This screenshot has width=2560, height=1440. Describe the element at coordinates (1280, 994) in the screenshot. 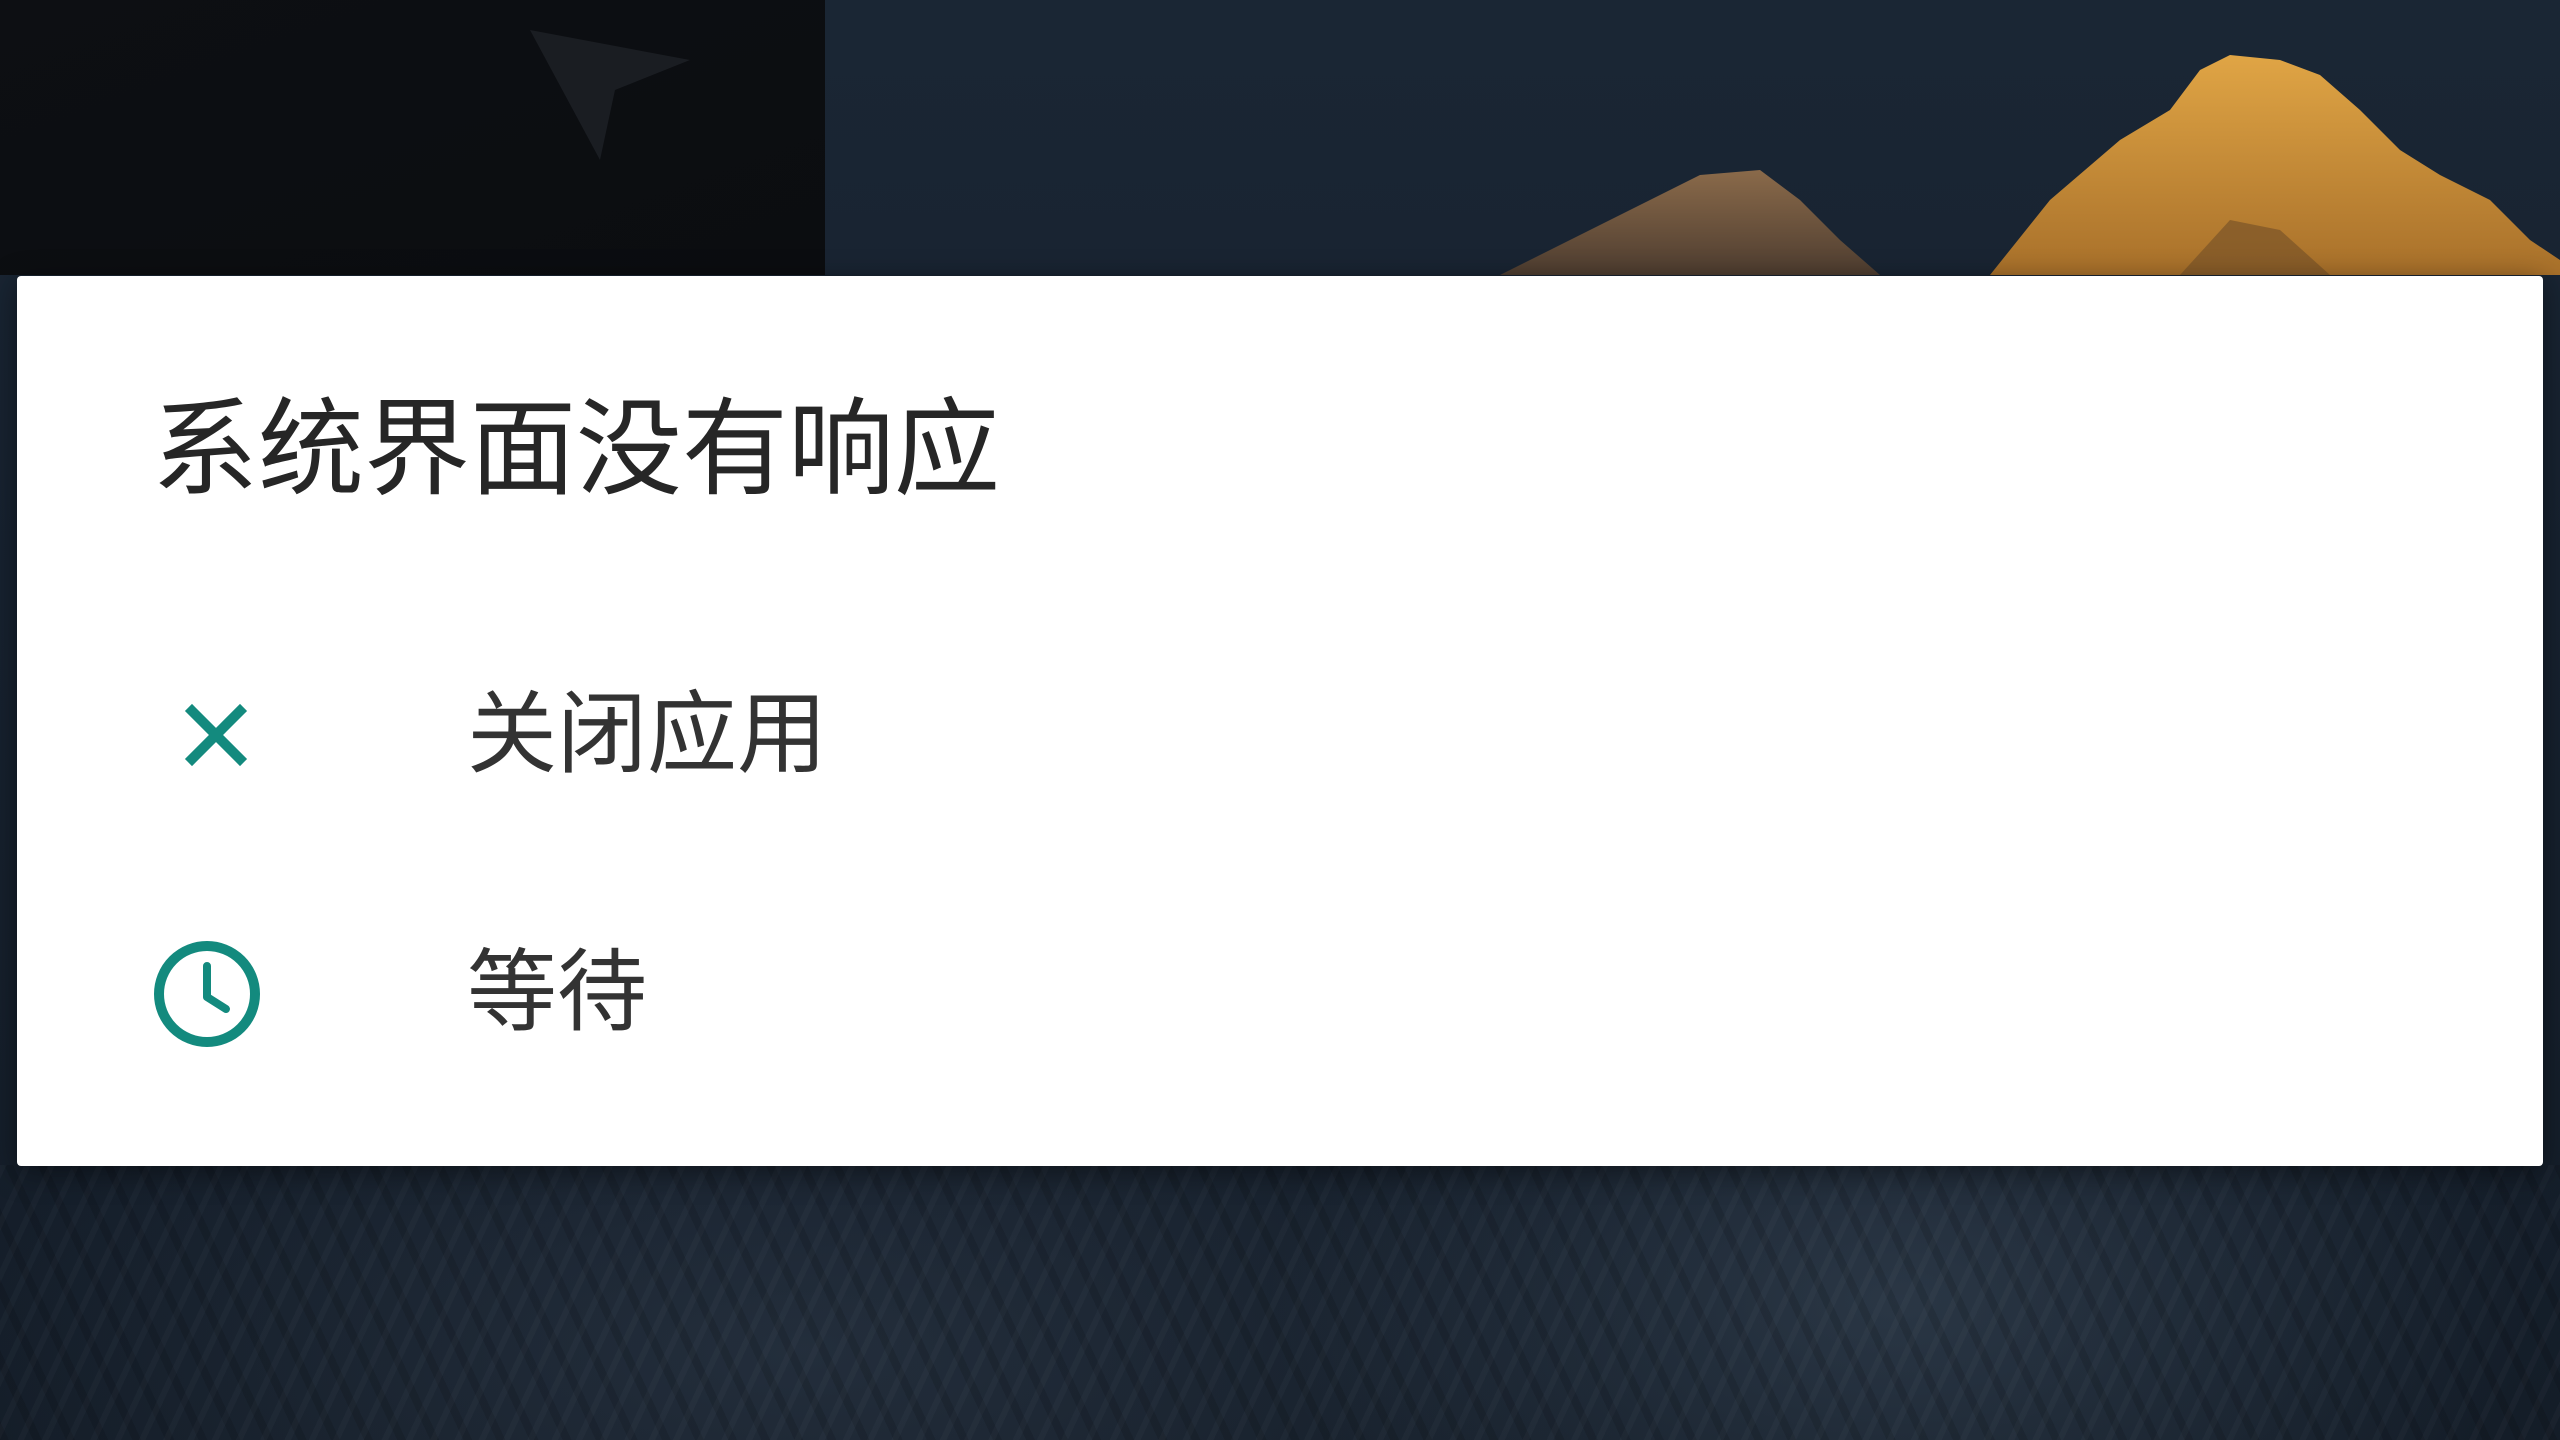

I see `wait-option: 等待` at that location.